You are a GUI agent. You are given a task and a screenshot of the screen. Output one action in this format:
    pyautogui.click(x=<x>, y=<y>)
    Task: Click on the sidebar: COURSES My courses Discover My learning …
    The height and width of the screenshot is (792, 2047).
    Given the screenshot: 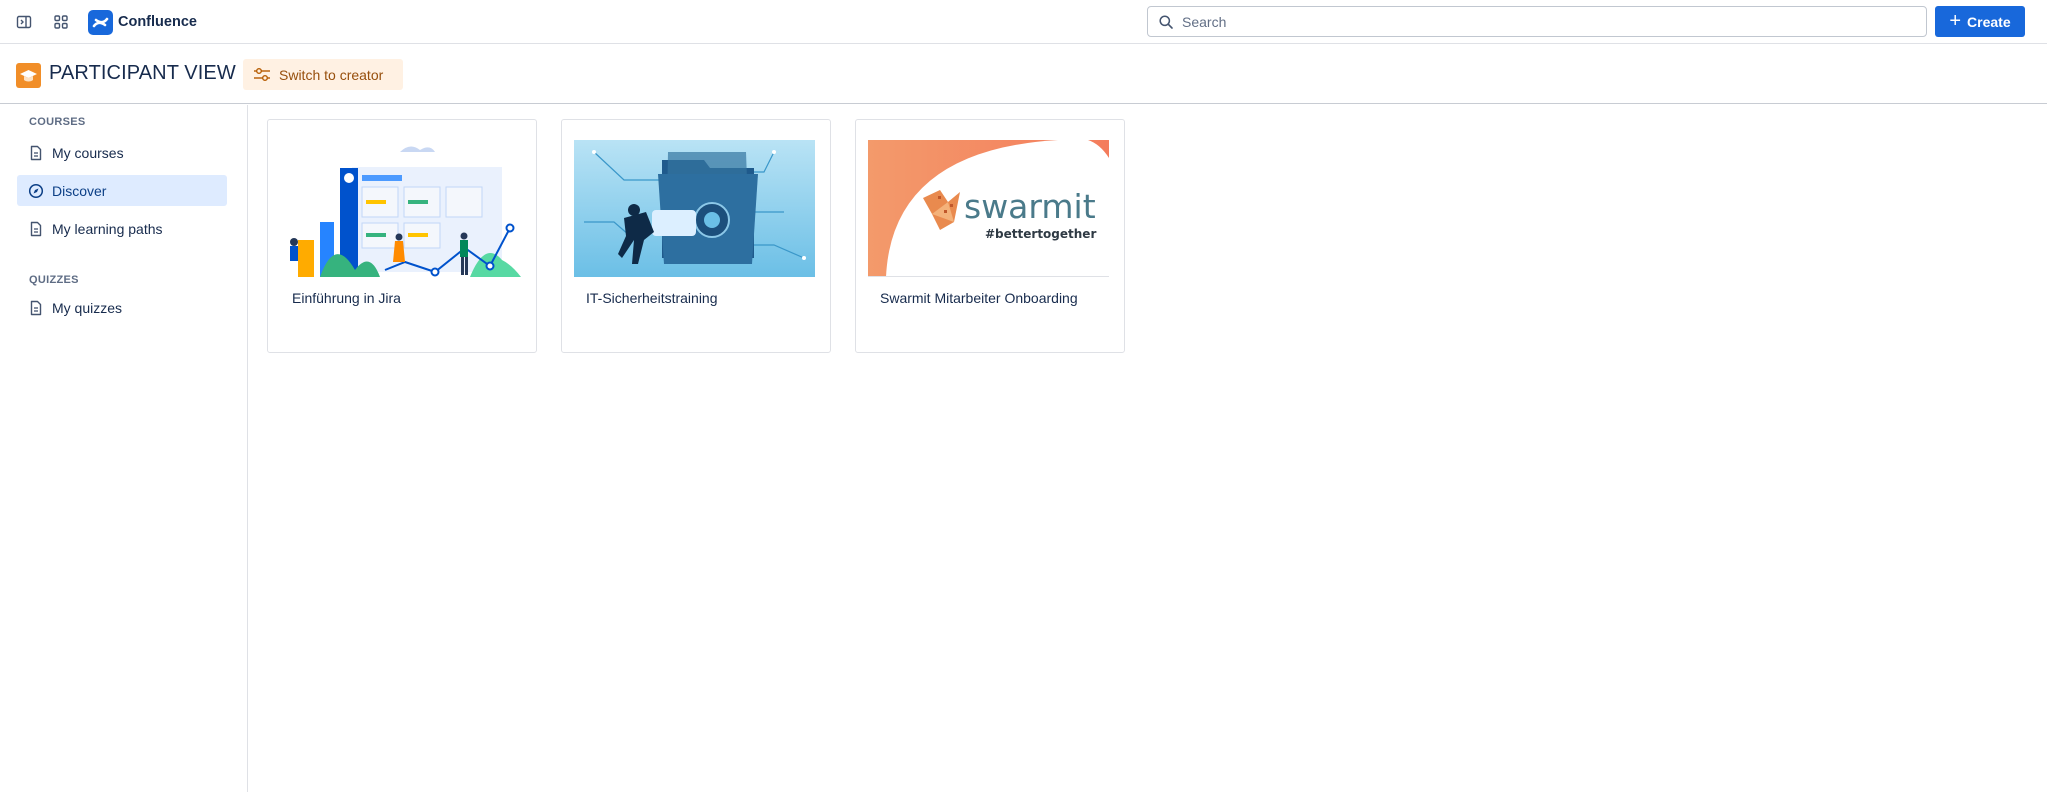 What is the action you would take?
    pyautogui.click(x=124, y=448)
    